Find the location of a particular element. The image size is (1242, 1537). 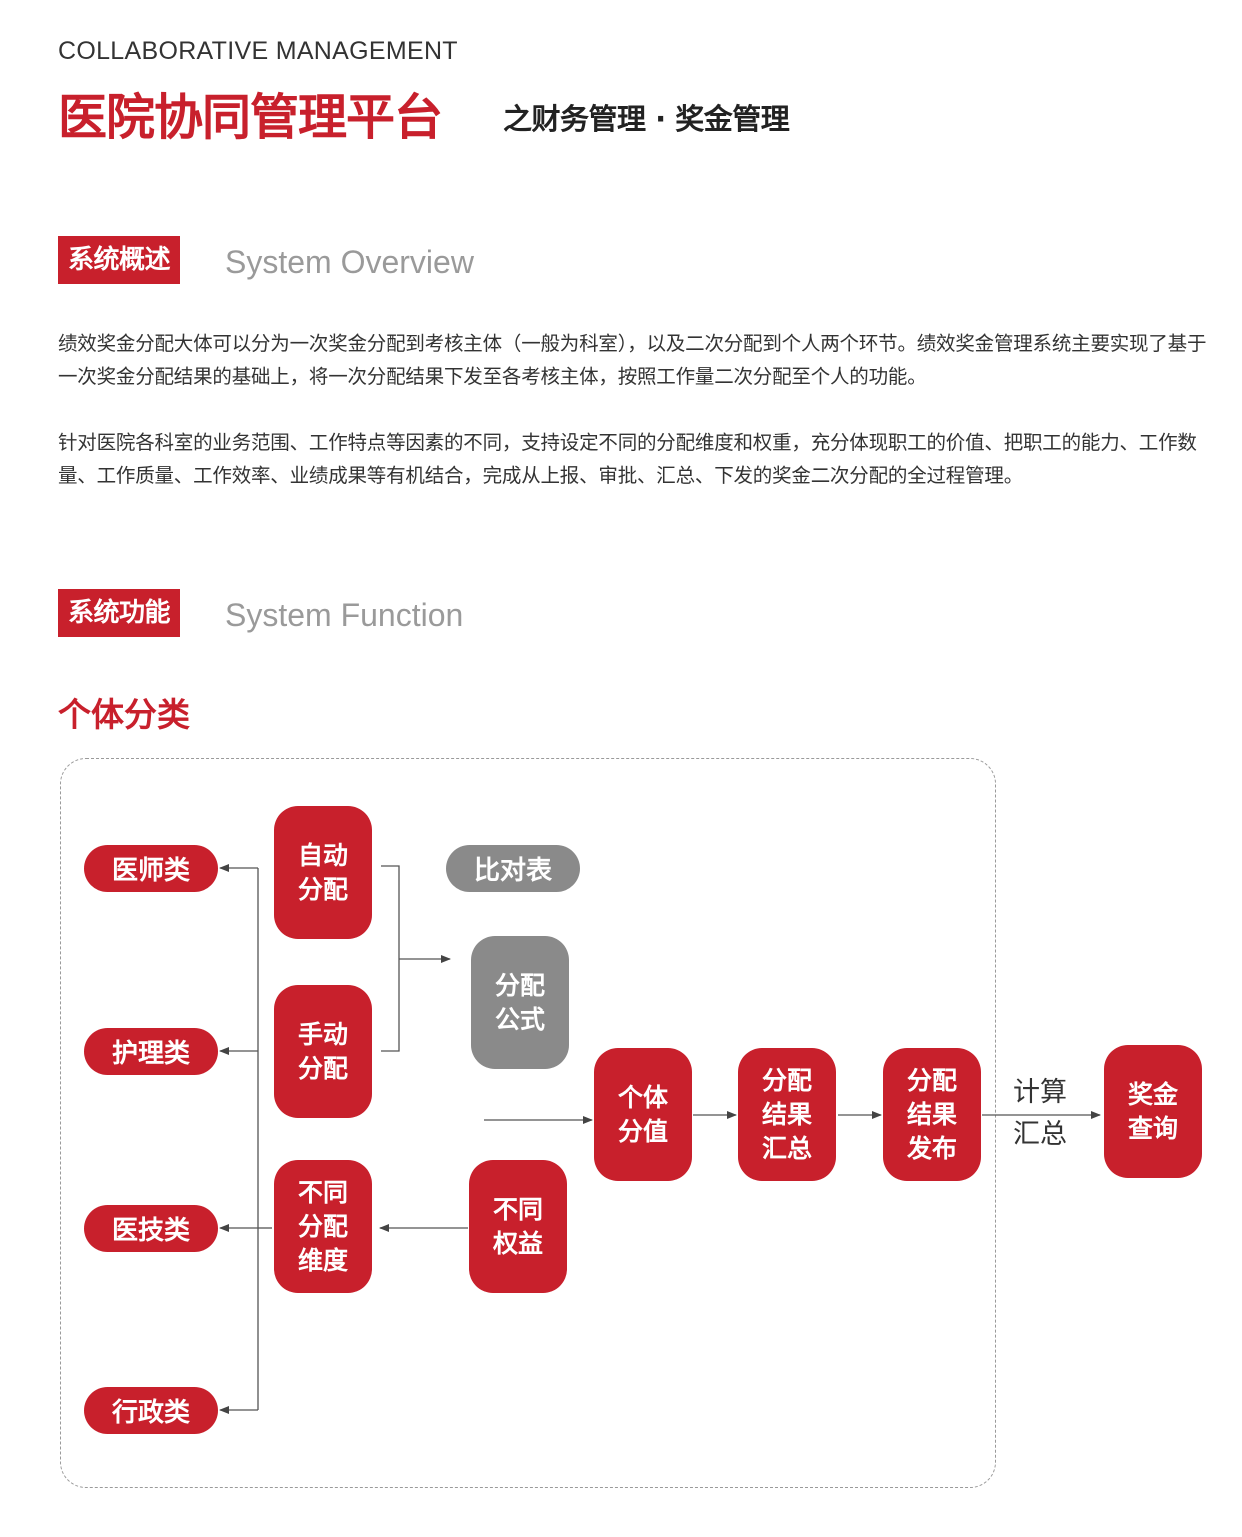

diff-dimension-box: 不同 分配 维度 is located at coordinates (323, 1226).